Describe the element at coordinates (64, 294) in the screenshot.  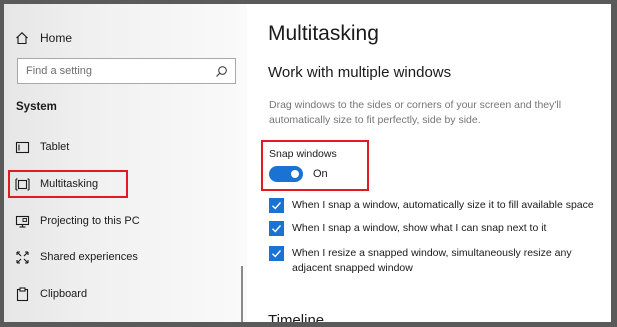
I see `sidebar-item-label: Clipboard` at that location.